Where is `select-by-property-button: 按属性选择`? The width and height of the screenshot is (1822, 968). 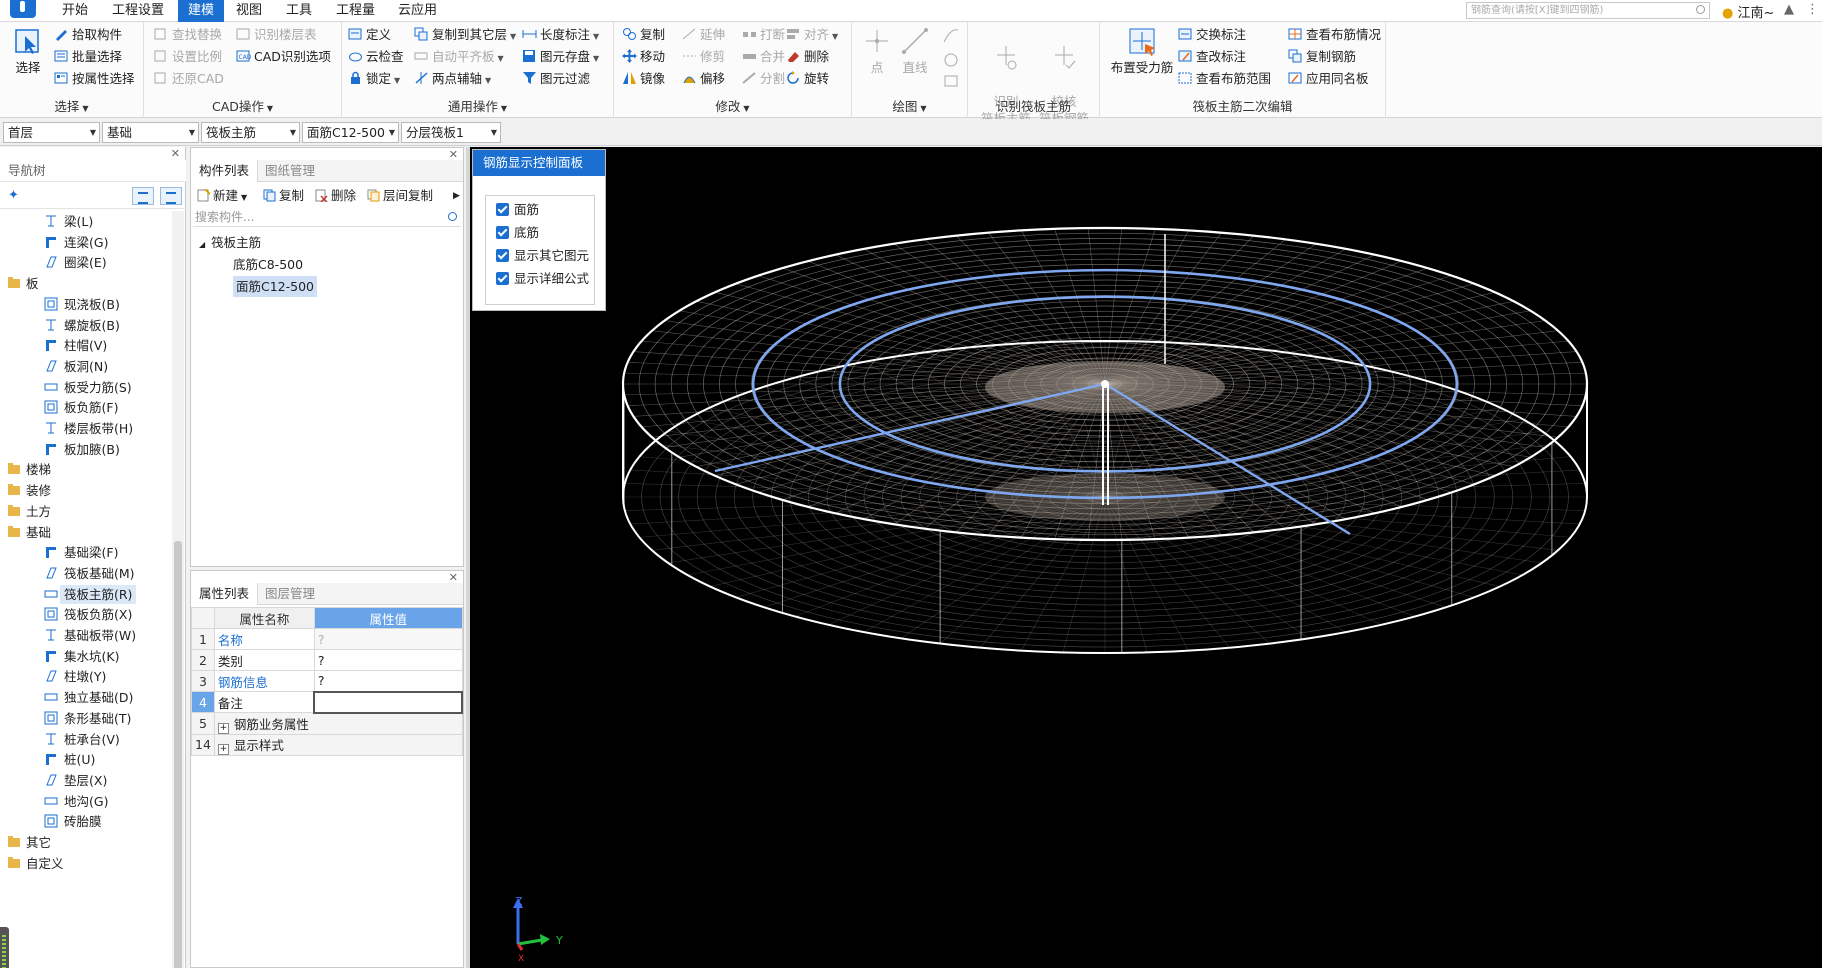 select-by-property-button: 按属性选择 is located at coordinates (94, 79).